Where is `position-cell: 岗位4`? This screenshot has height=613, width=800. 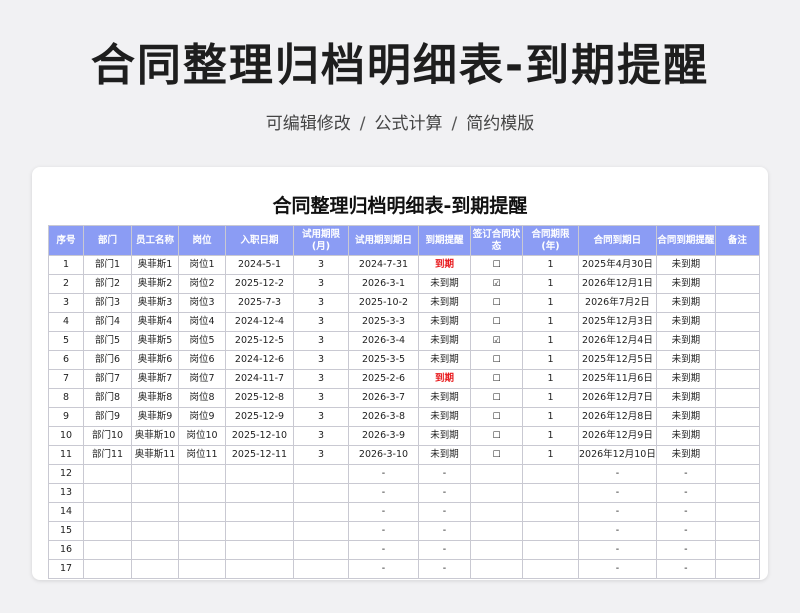
position-cell: 岗位4 is located at coordinates (202, 322).